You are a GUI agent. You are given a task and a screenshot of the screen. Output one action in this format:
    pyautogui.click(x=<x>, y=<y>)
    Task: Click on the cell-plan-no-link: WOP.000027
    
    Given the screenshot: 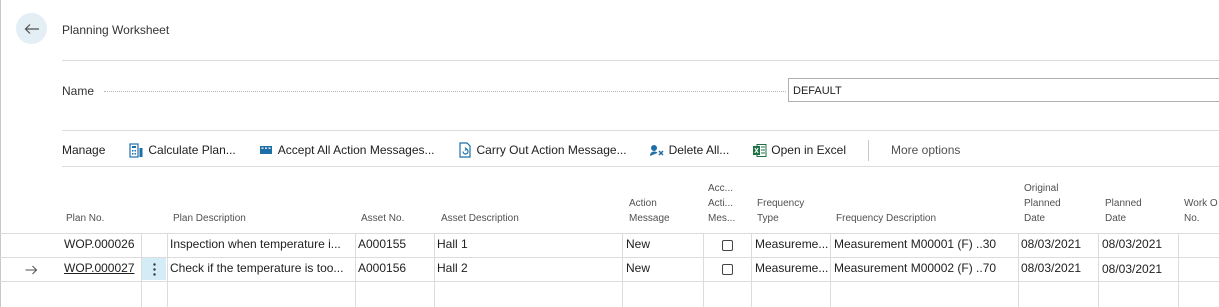 What is the action you would take?
    pyautogui.click(x=102, y=268)
    